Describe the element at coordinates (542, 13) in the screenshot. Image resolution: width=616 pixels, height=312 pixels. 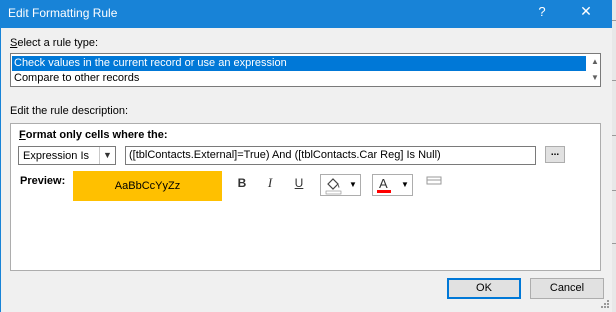
I see `help-button: ?` at that location.